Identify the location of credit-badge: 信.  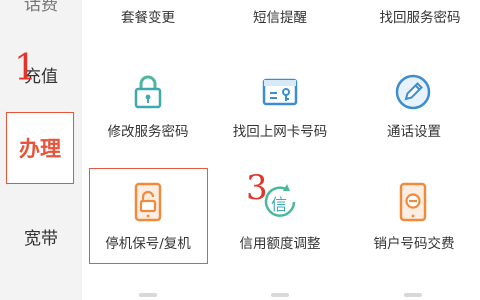
(279, 204).